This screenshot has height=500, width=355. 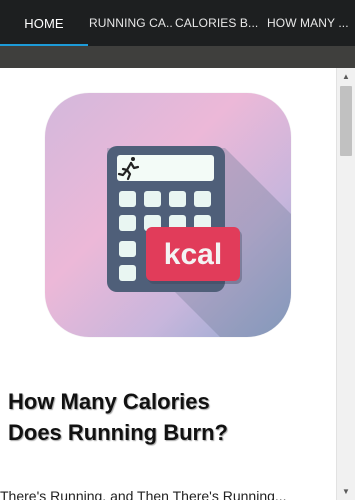 What do you see at coordinates (346, 76) in the screenshot?
I see `scroll-up-arrow-icon: ▲` at bounding box center [346, 76].